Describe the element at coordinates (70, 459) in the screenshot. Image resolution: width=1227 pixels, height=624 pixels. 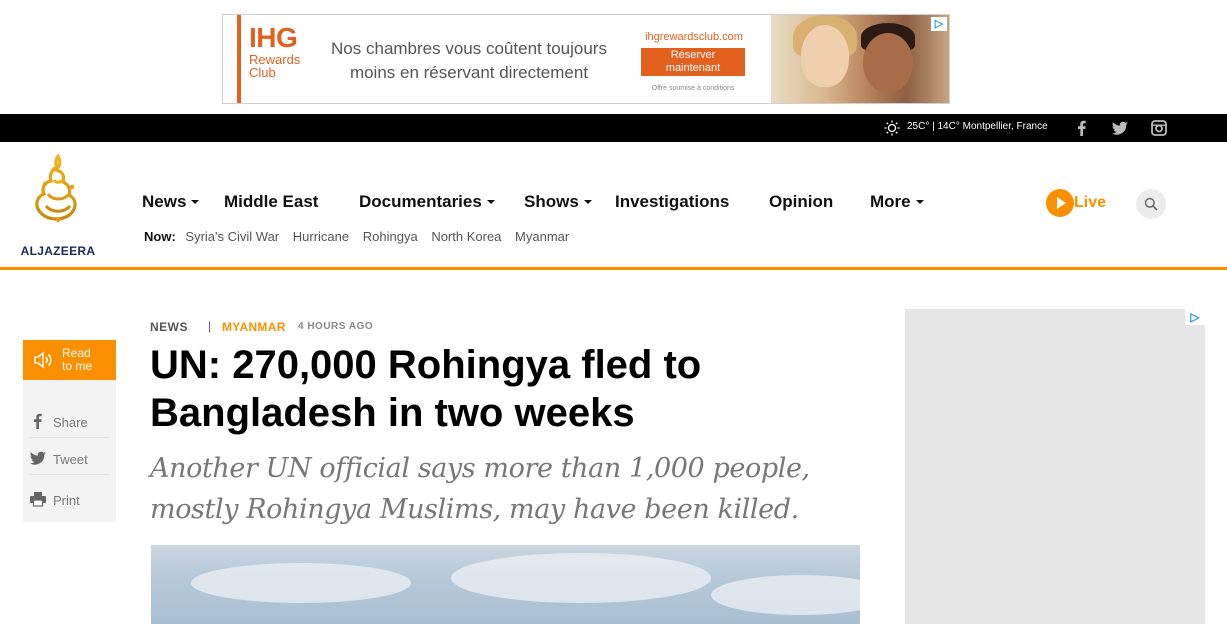
I see `tweet-label: Tweet` at that location.